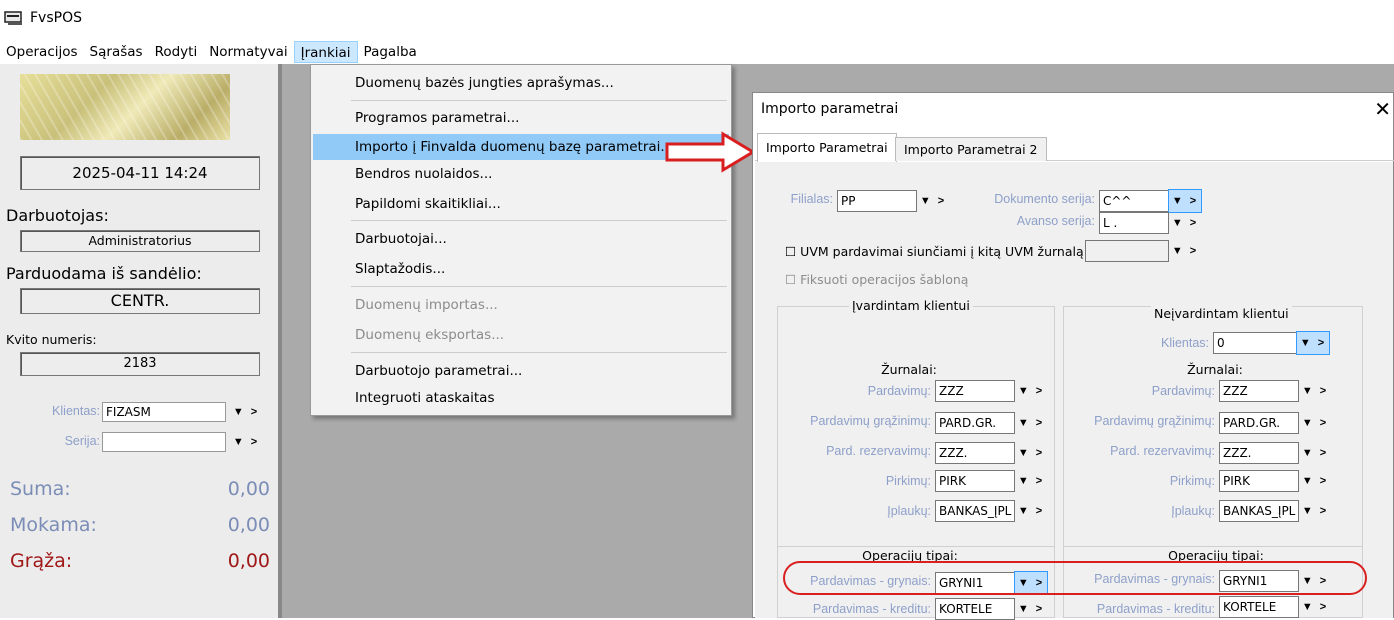 The image size is (1394, 620). What do you see at coordinates (246, 442) in the screenshot?
I see `series-dropdown-icon: ▼ >` at bounding box center [246, 442].